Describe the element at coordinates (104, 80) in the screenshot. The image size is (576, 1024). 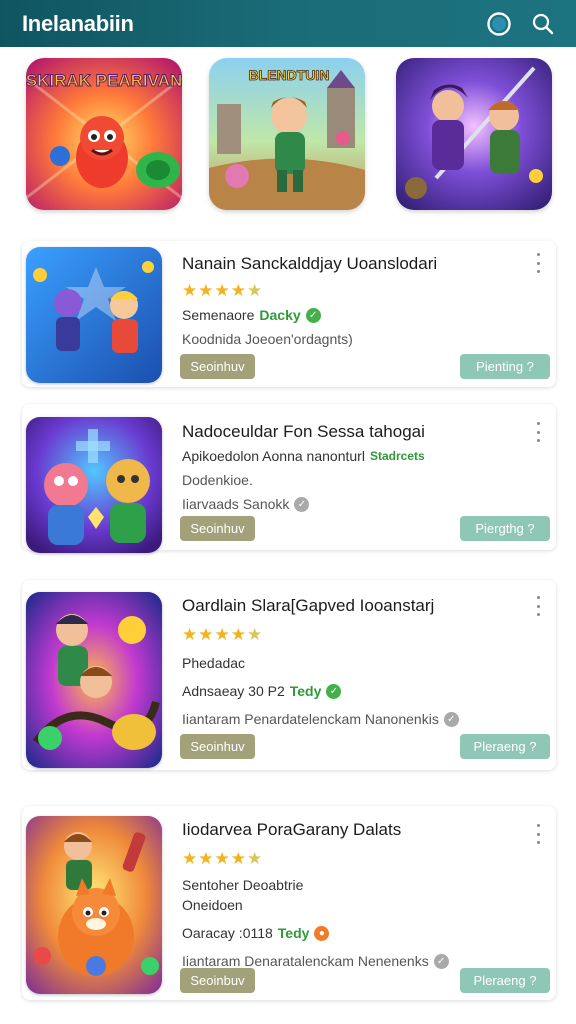
I see `featured-logo-text: SKIRAK PEARIVAN` at that location.